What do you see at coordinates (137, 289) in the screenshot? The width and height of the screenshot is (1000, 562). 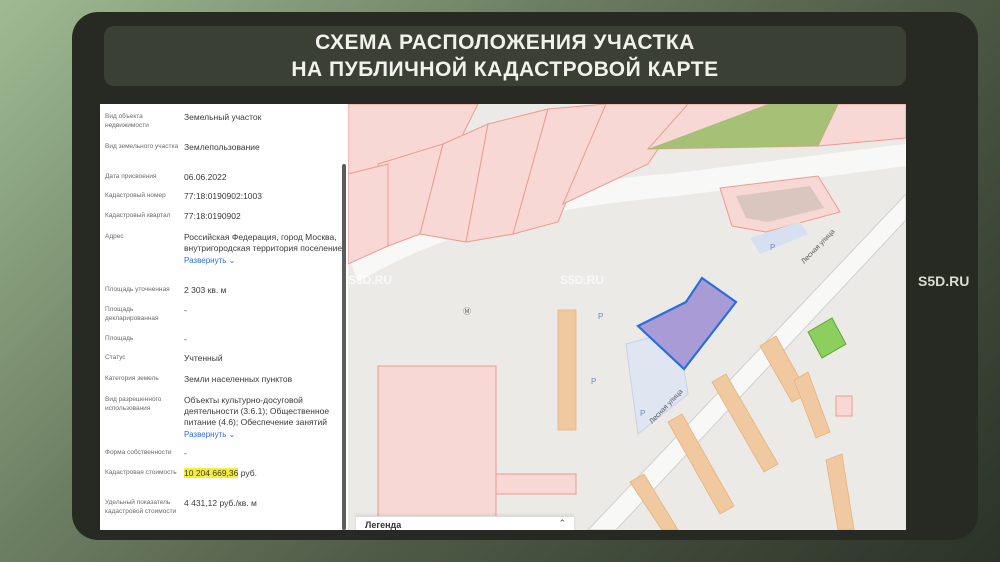 I see `row-label: Площадь уточненная` at bounding box center [137, 289].